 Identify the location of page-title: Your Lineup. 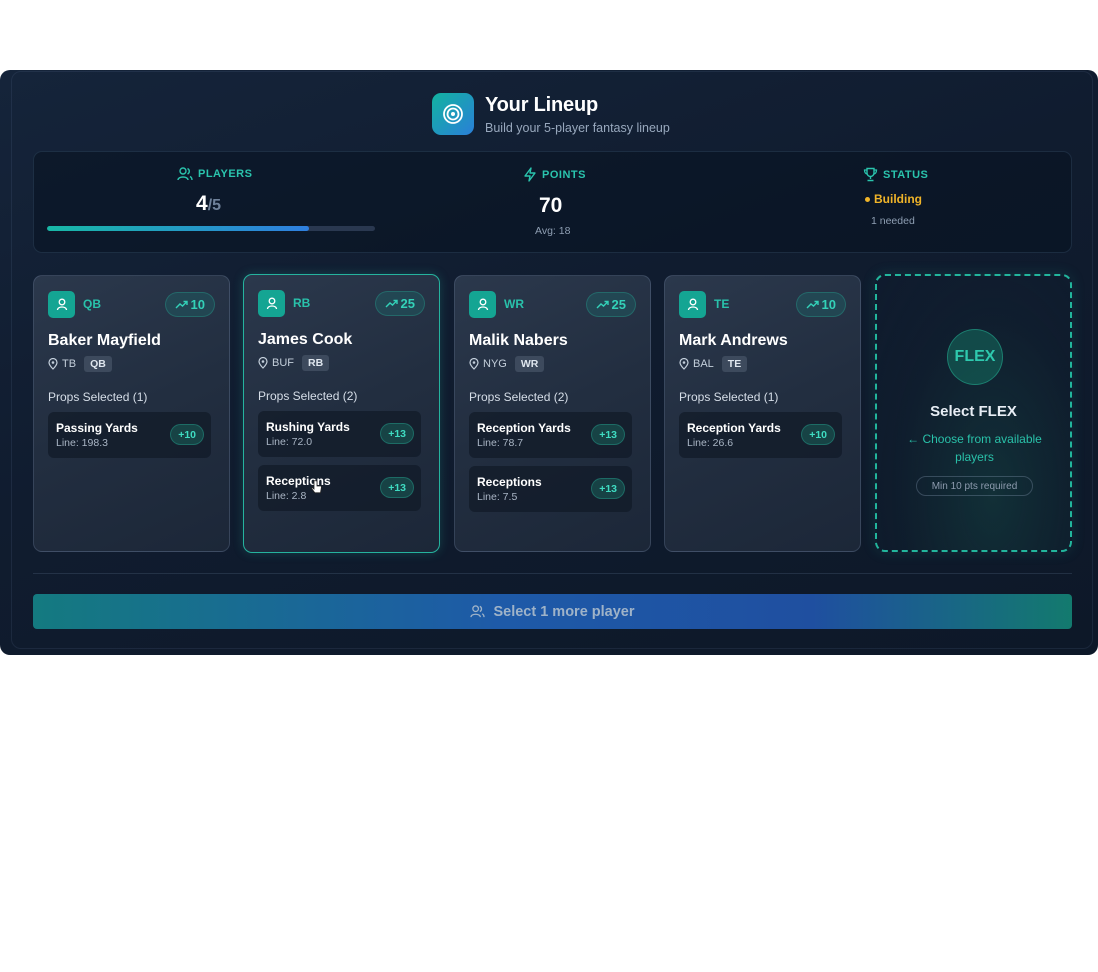
(541, 104).